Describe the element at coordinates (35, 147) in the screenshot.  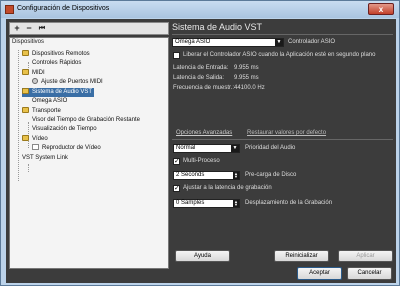
I see `video-icon` at that location.